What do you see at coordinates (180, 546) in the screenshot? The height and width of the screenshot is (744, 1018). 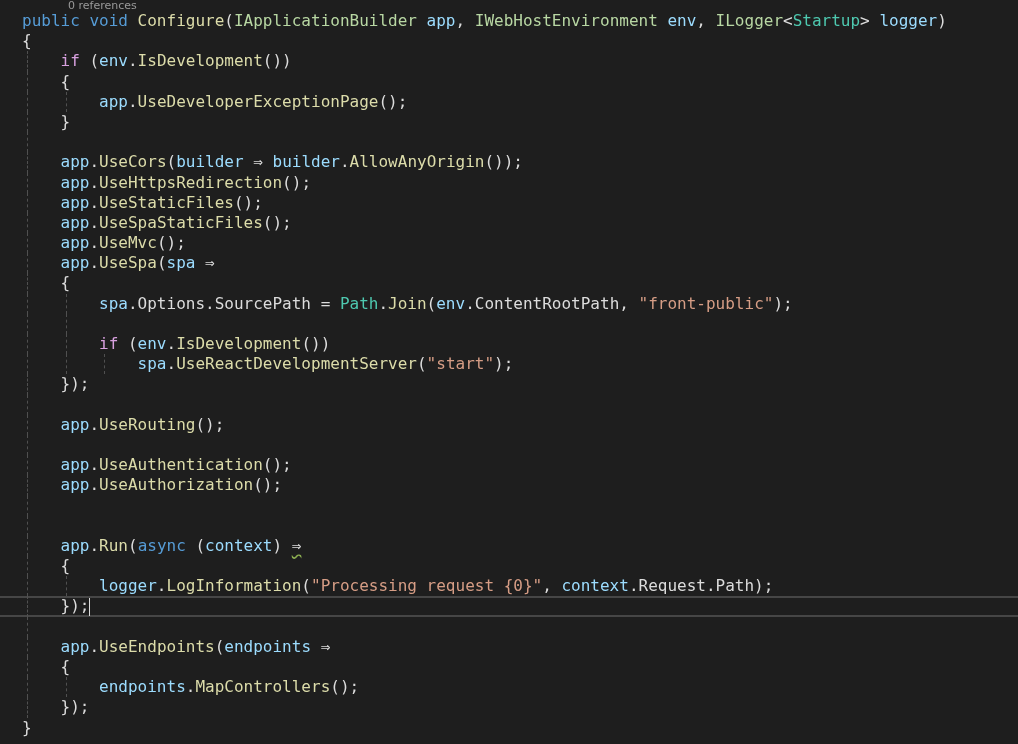 I see `code-line: app.Run(async (context) ⇒` at bounding box center [180, 546].